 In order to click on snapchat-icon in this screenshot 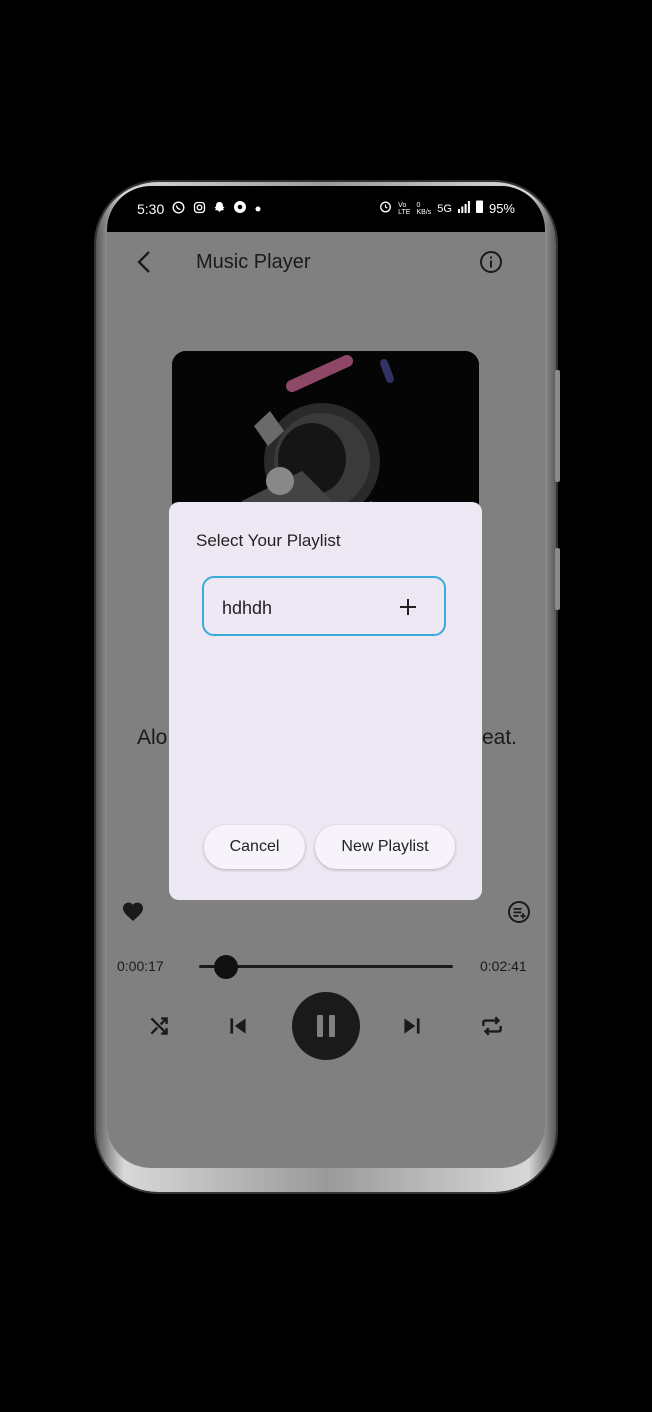, I will do `click(219, 209)`.